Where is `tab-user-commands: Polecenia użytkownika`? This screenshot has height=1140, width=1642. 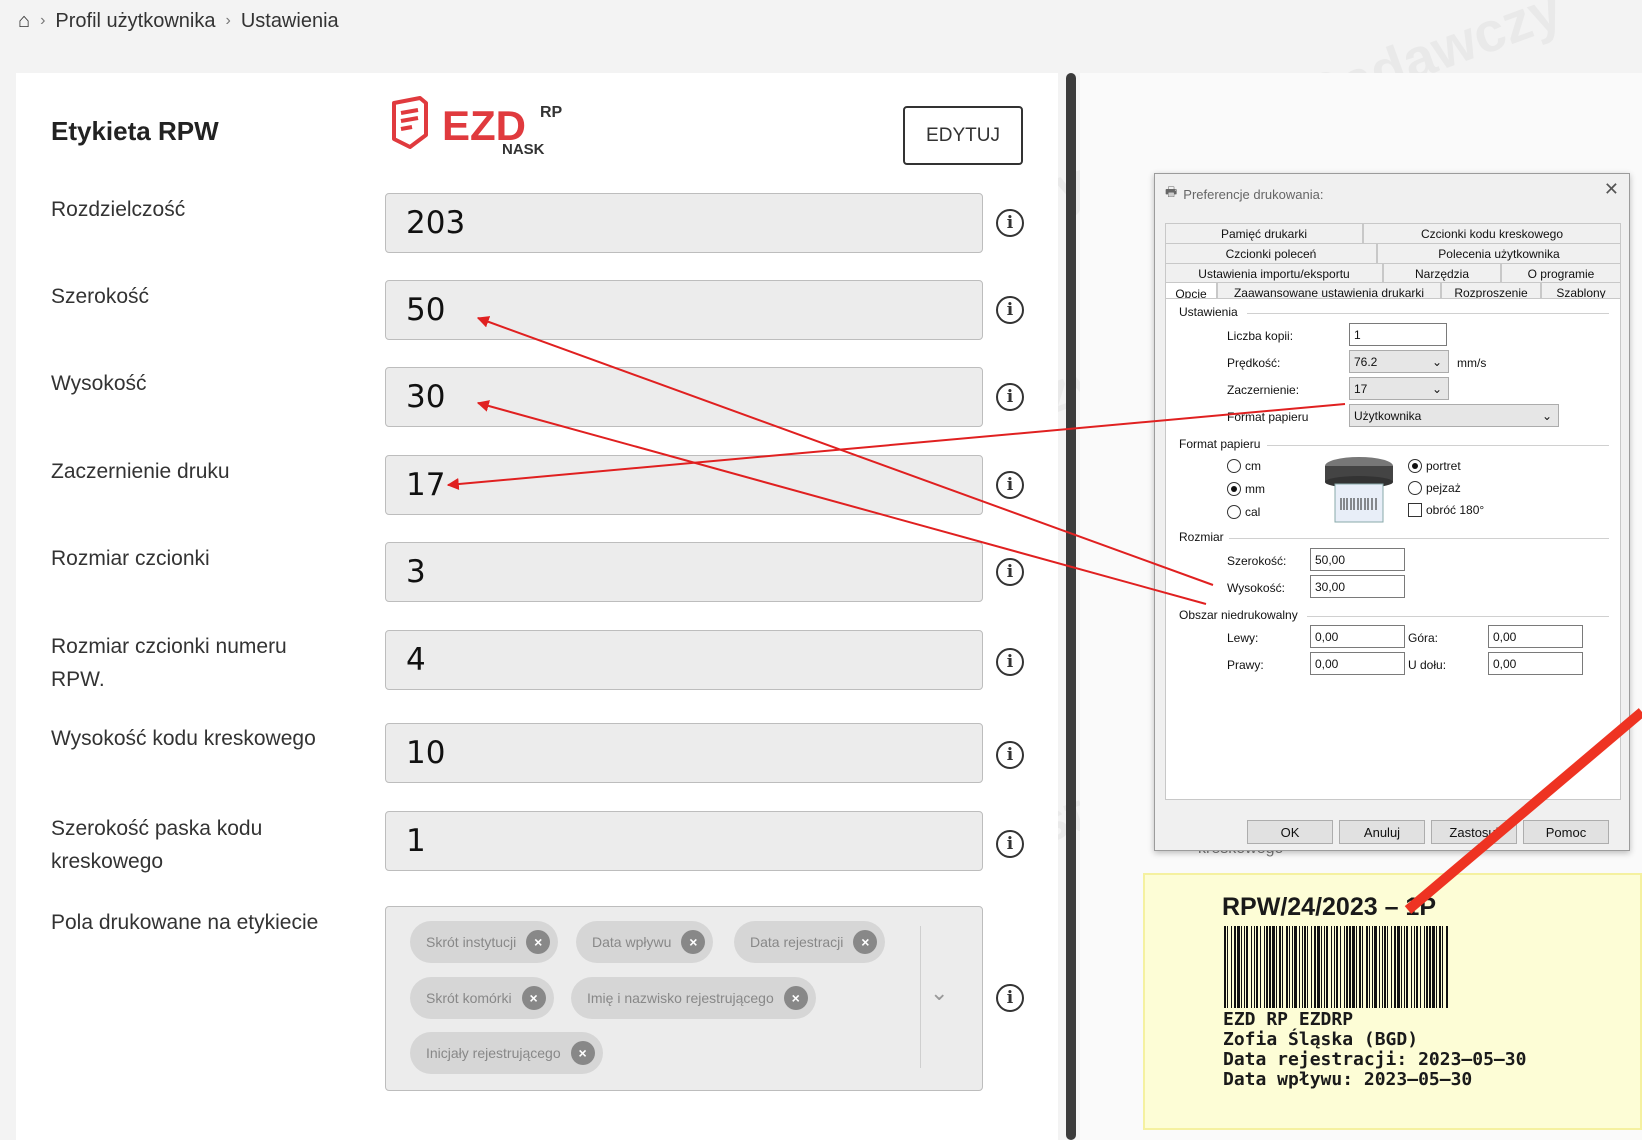 tab-user-commands: Polecenia użytkownika is located at coordinates (1499, 253).